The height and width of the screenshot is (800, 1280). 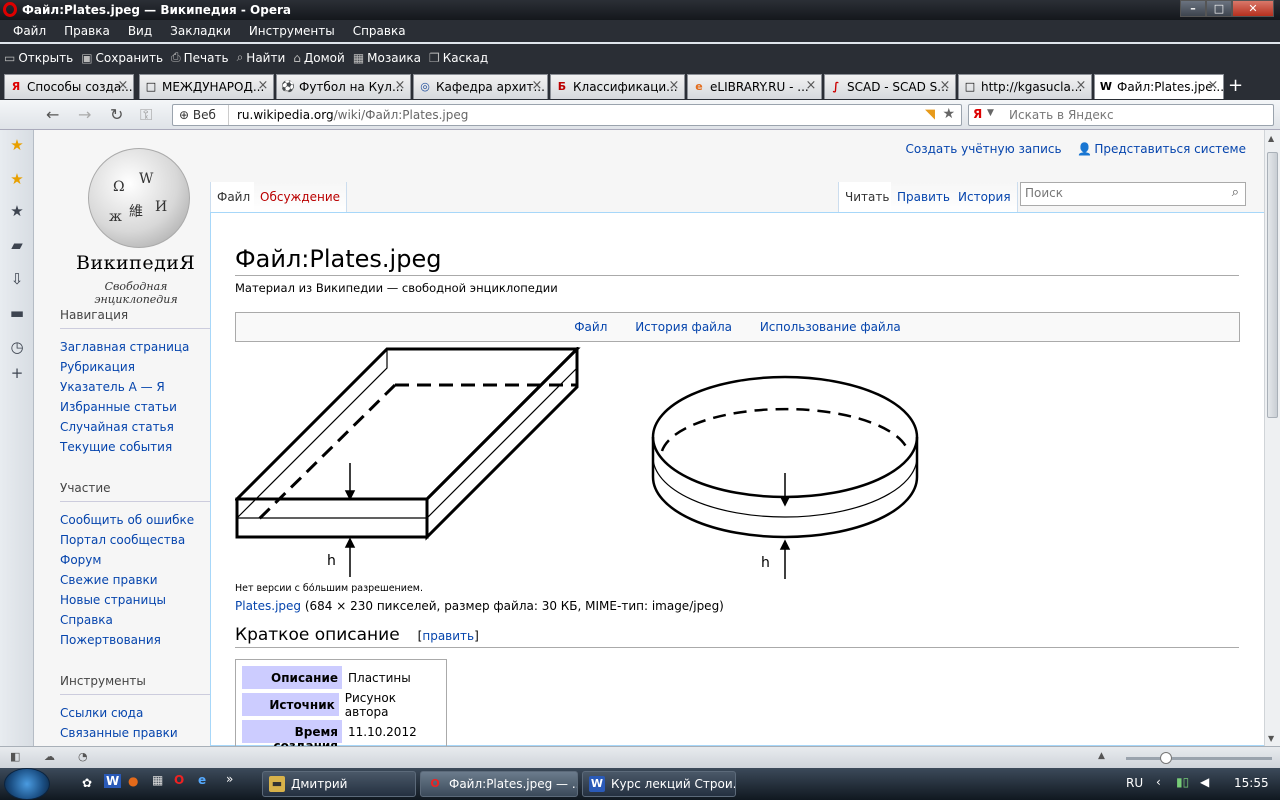 What do you see at coordinates (202, 780) in the screenshot?
I see `ie-icon: e` at bounding box center [202, 780].